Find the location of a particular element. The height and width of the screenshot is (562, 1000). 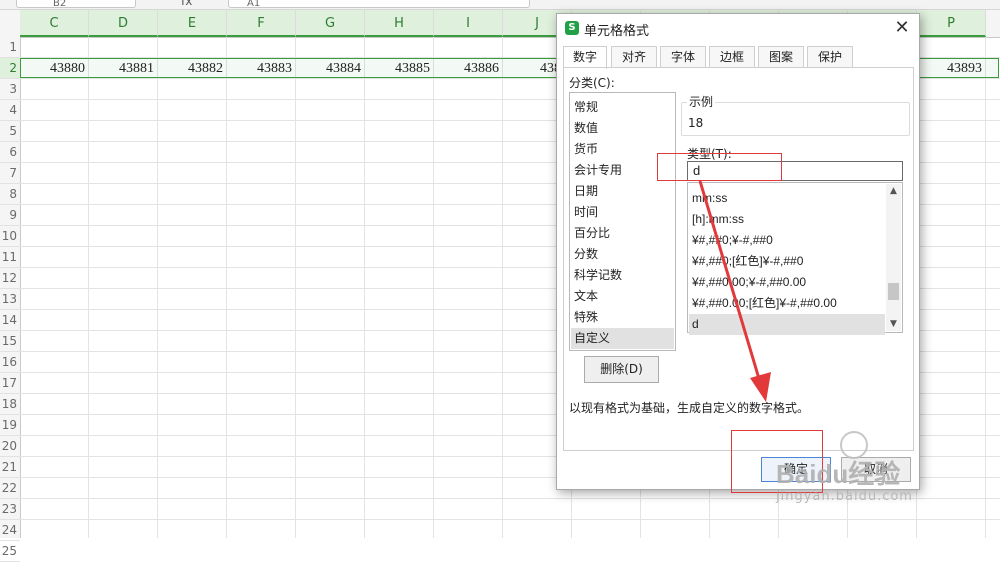

tab-number: 数字 is located at coordinates (585, 57).